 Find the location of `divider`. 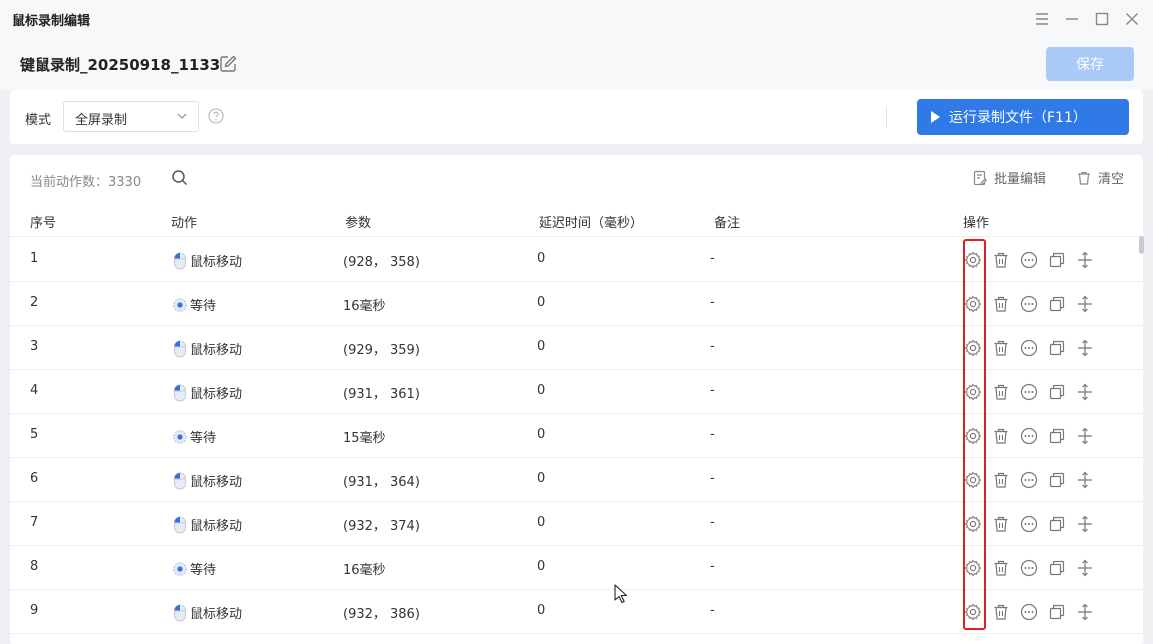

divider is located at coordinates (886, 117).